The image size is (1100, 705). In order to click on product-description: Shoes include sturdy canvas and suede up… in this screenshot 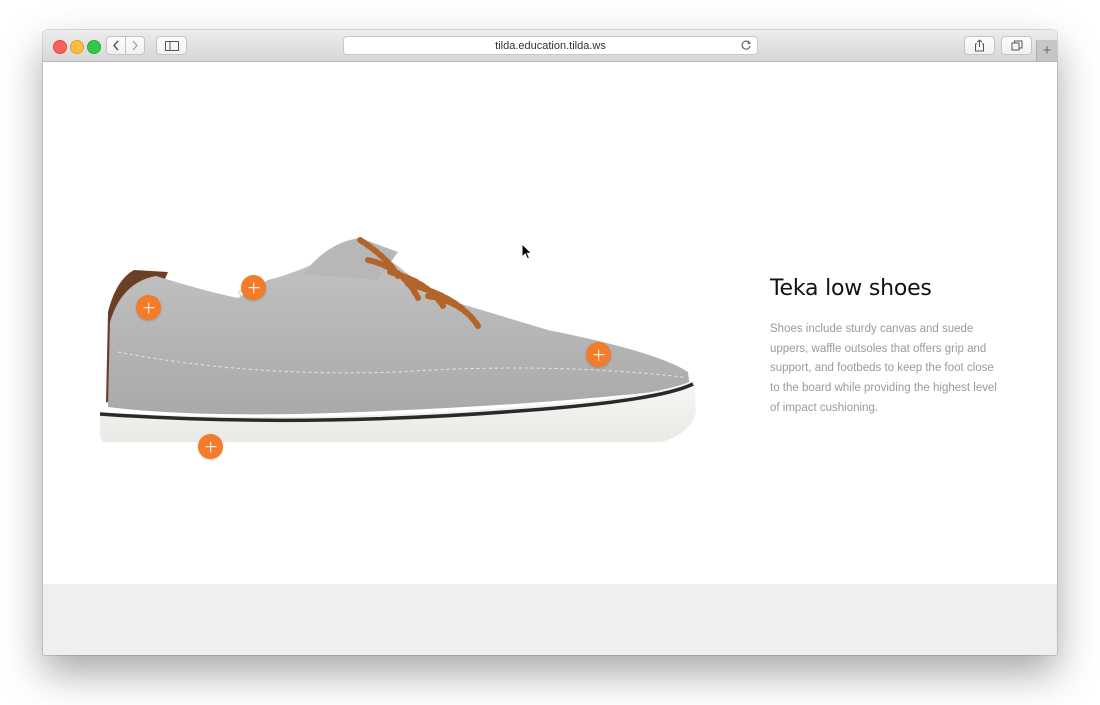, I will do `click(883, 368)`.